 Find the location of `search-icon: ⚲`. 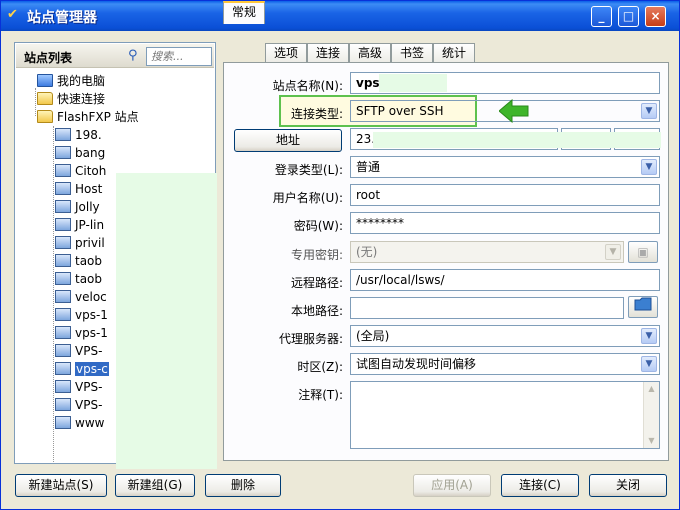

search-icon: ⚲ is located at coordinates (133, 55).